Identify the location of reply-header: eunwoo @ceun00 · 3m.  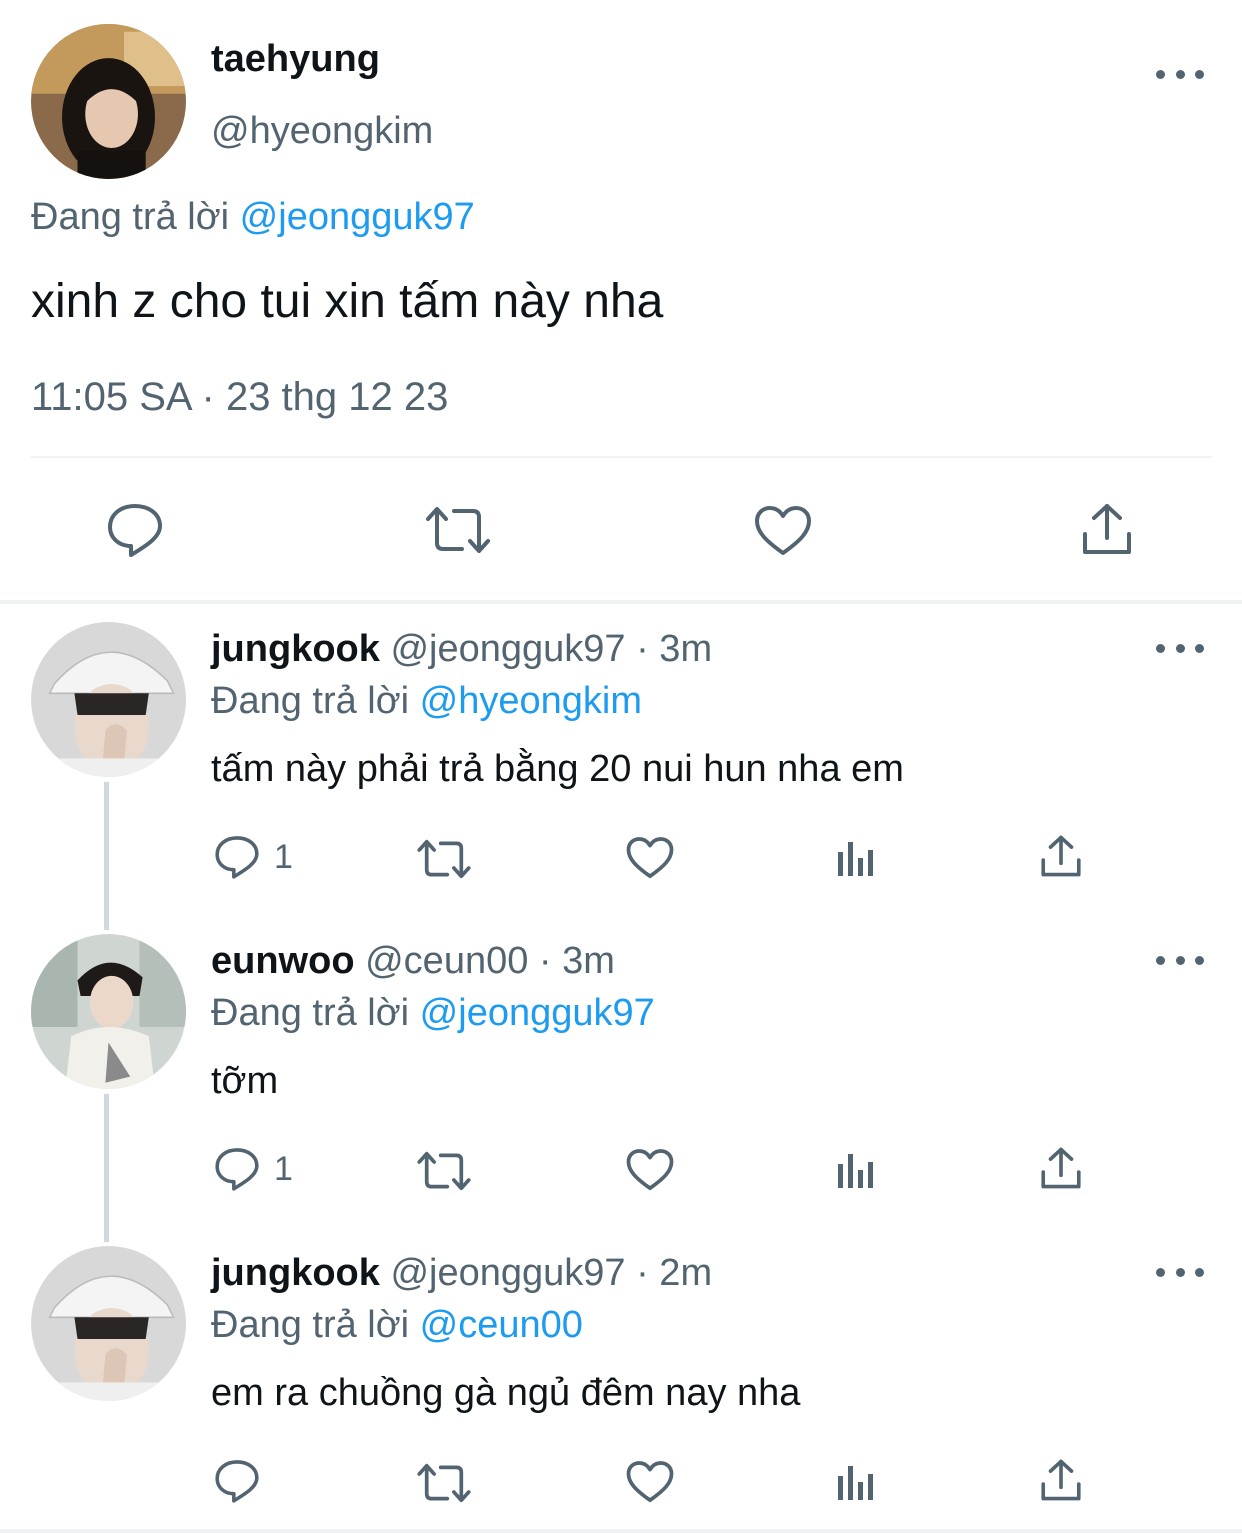
(413, 961).